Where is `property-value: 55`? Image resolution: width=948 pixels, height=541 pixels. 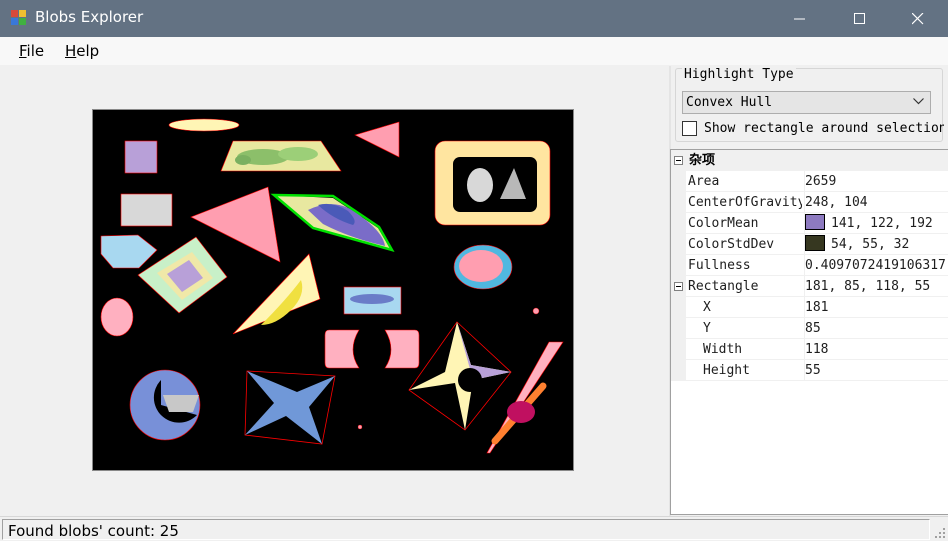
property-value: 55 is located at coordinates (876, 370).